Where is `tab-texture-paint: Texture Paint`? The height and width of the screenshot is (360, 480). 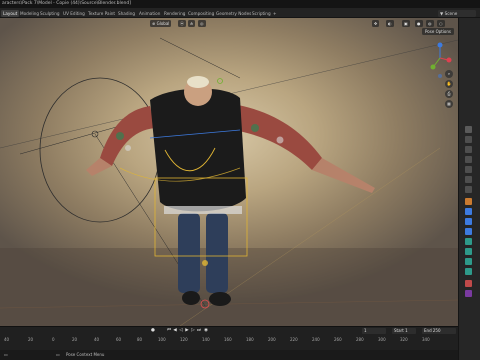 tab-texture-paint: Texture Paint is located at coordinates (101, 13).